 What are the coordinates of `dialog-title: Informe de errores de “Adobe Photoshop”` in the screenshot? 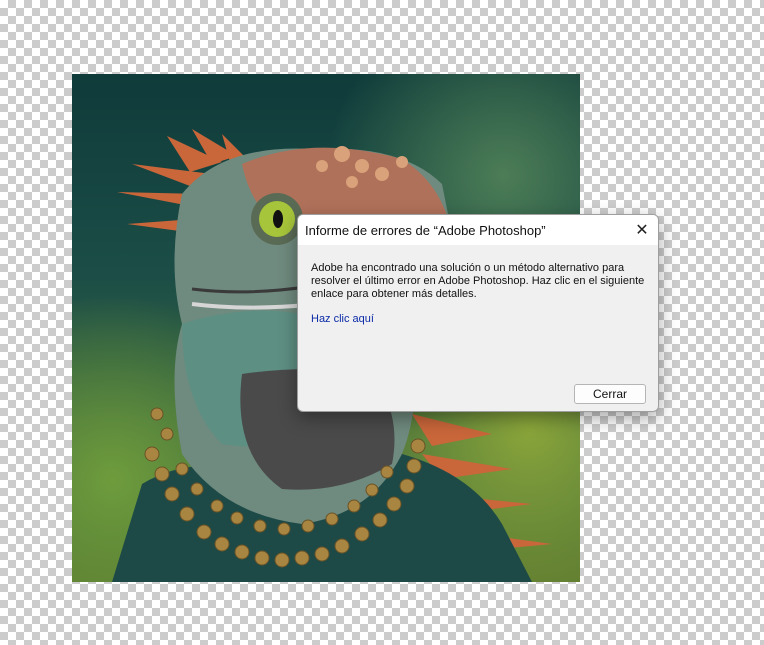 It's located at (425, 230).